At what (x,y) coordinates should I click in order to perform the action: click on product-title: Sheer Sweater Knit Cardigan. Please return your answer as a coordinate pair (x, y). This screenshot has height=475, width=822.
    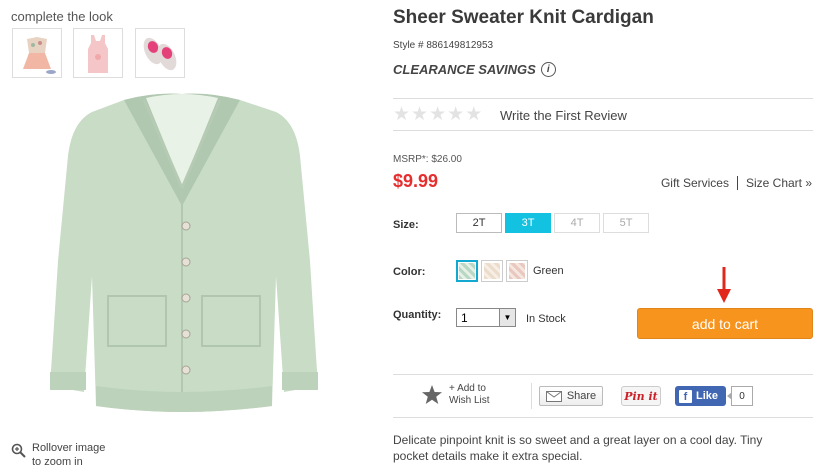
    Looking at the image, I should click on (523, 17).